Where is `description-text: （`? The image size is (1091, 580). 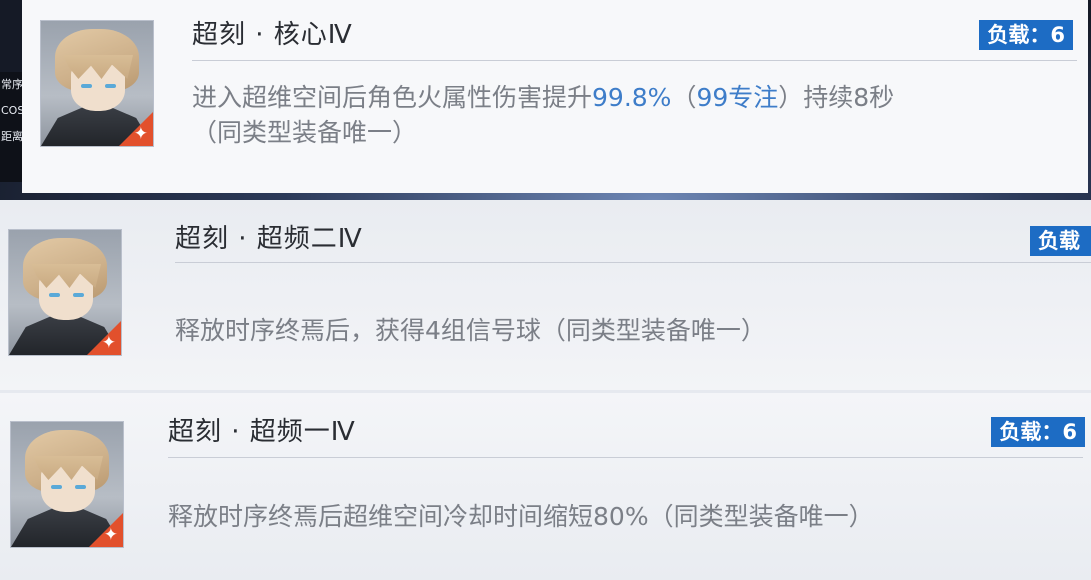 description-text: （ is located at coordinates (684, 97).